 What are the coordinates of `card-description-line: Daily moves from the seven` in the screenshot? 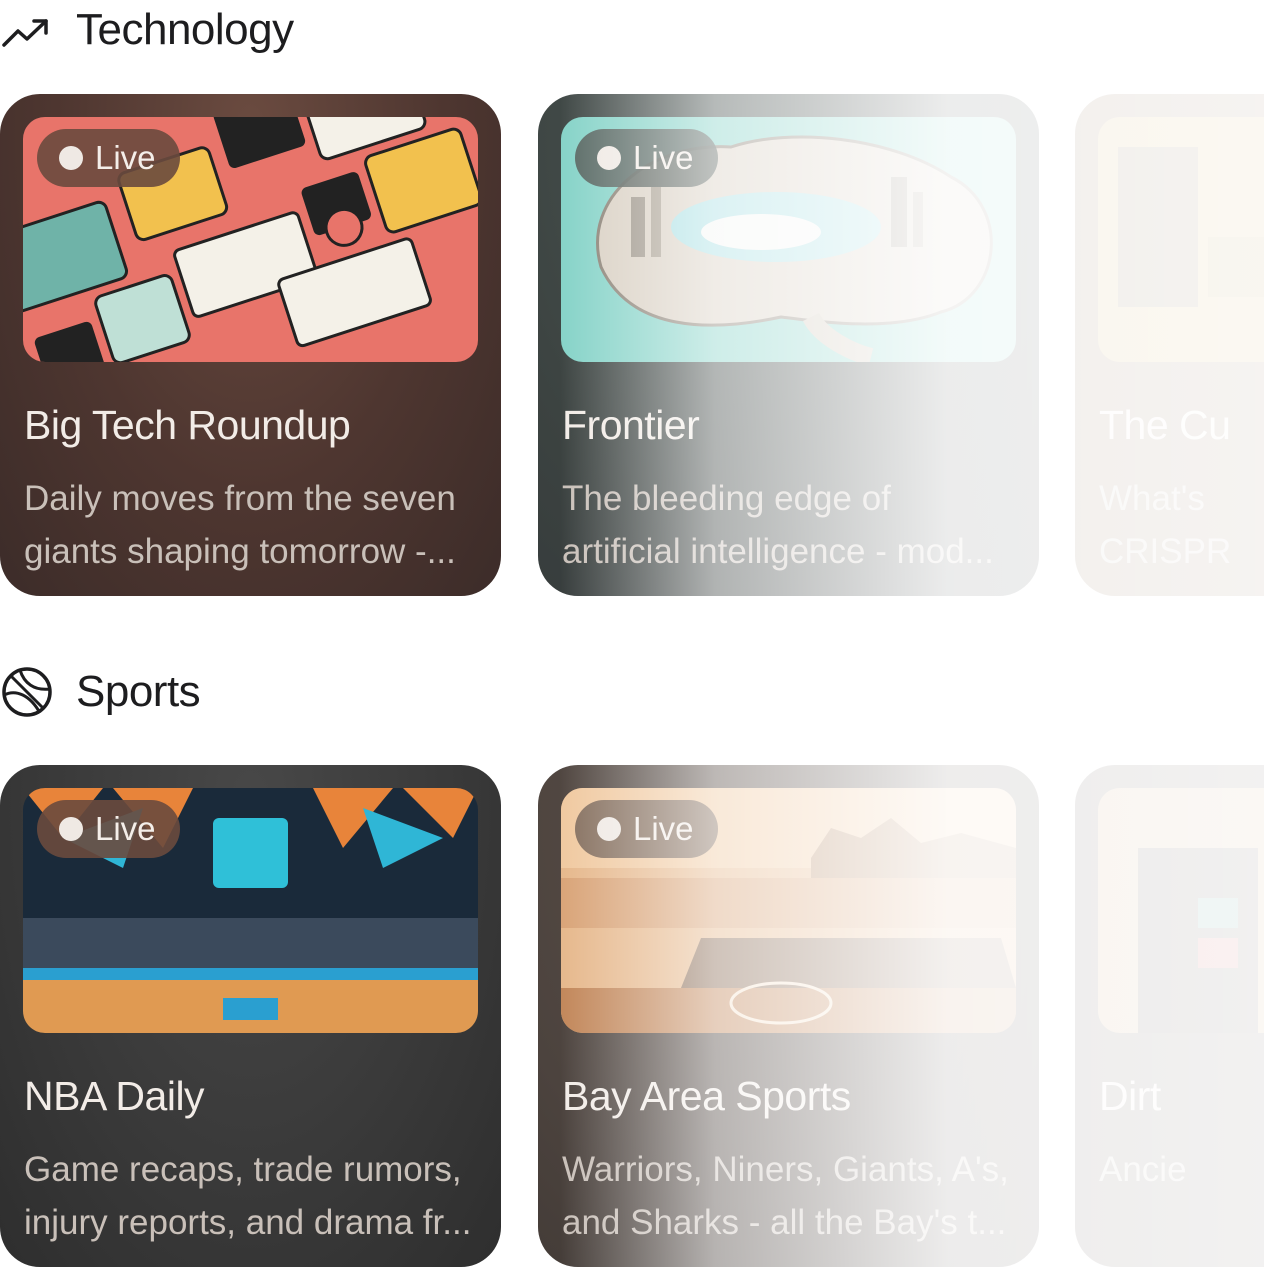 It's located at (240, 498).